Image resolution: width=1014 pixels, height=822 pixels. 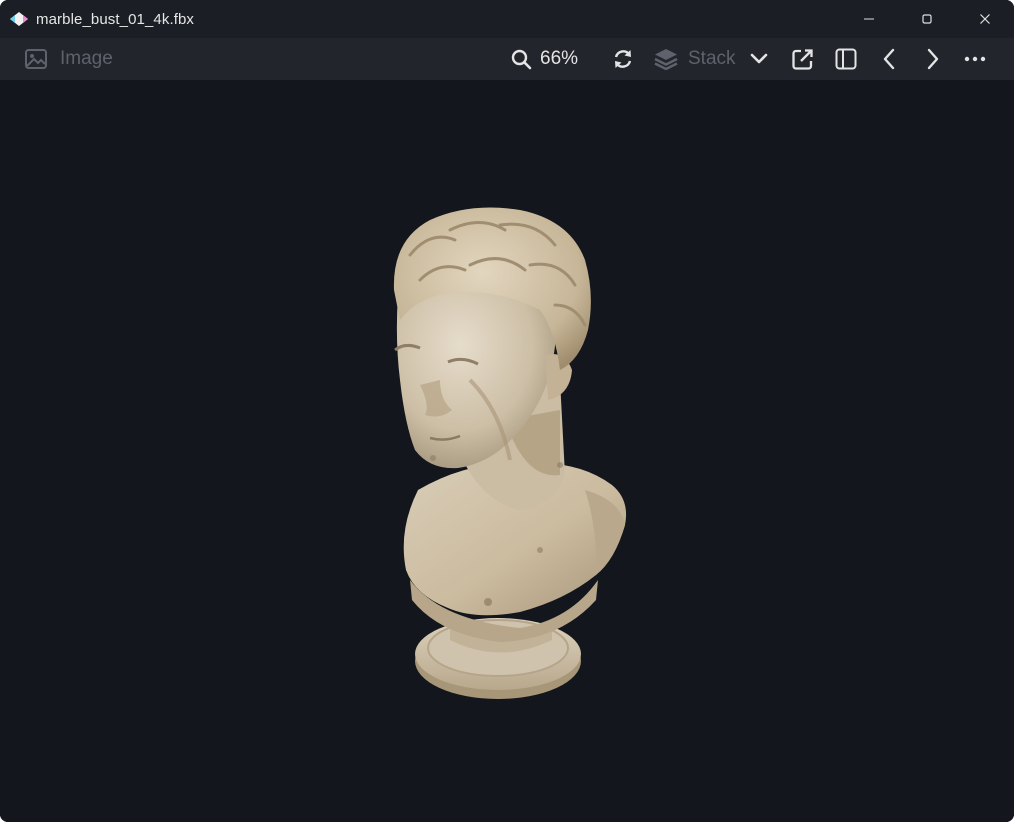 What do you see at coordinates (507, 19) in the screenshot?
I see `title-bar: marble_bust_01_4k.fbx` at bounding box center [507, 19].